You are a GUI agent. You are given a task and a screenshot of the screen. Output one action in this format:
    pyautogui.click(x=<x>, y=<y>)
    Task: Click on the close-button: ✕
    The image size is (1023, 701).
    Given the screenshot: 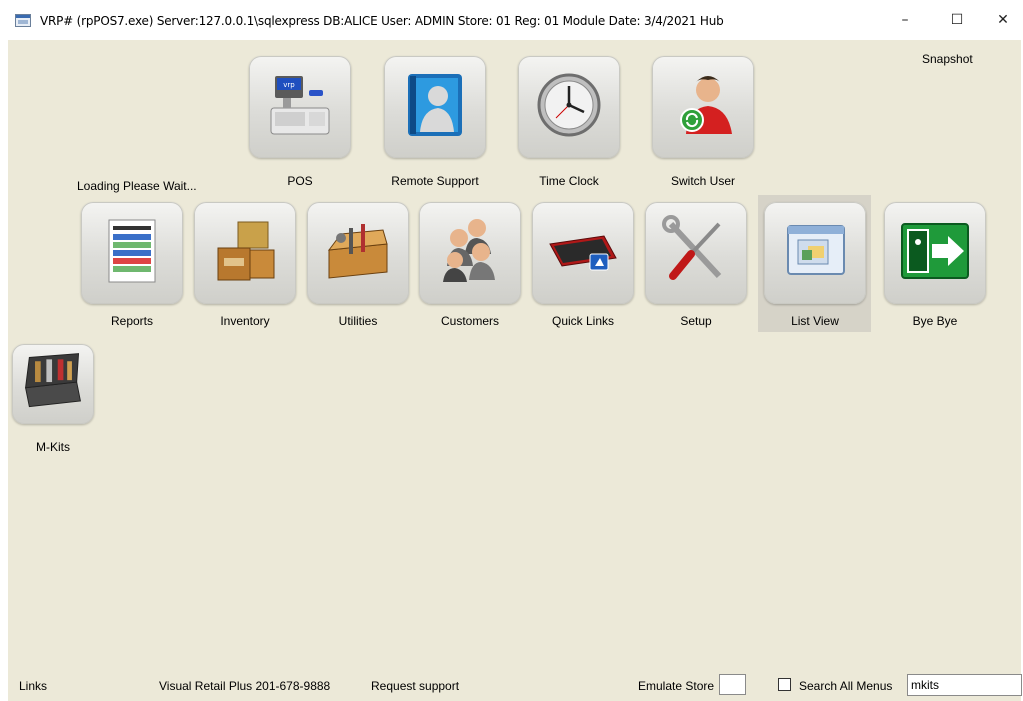 What is the action you would take?
    pyautogui.click(x=1003, y=20)
    